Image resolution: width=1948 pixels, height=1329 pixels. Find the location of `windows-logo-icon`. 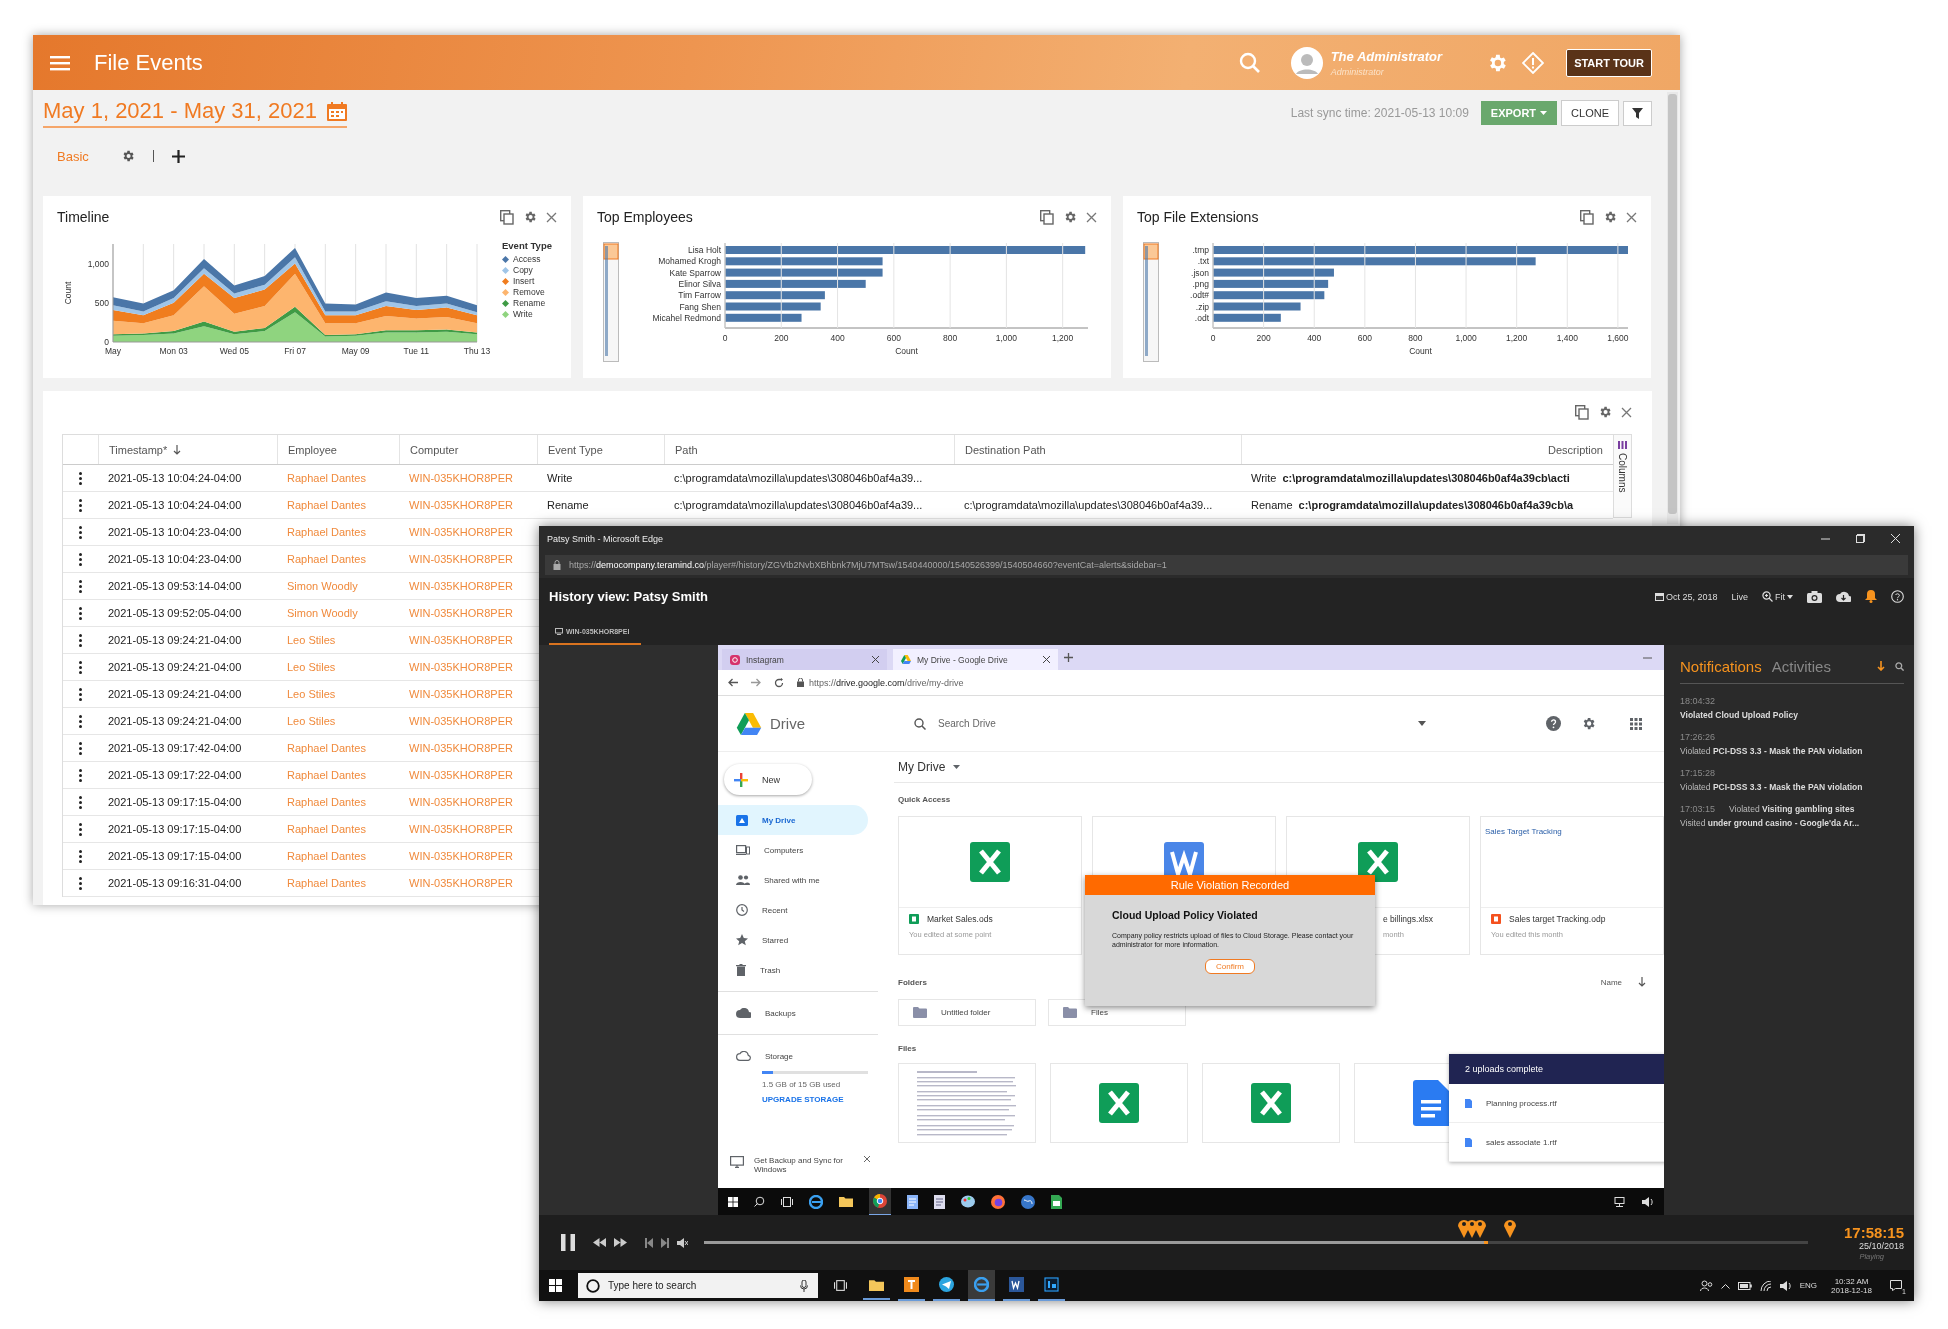

windows-logo-icon is located at coordinates (555, 1285).